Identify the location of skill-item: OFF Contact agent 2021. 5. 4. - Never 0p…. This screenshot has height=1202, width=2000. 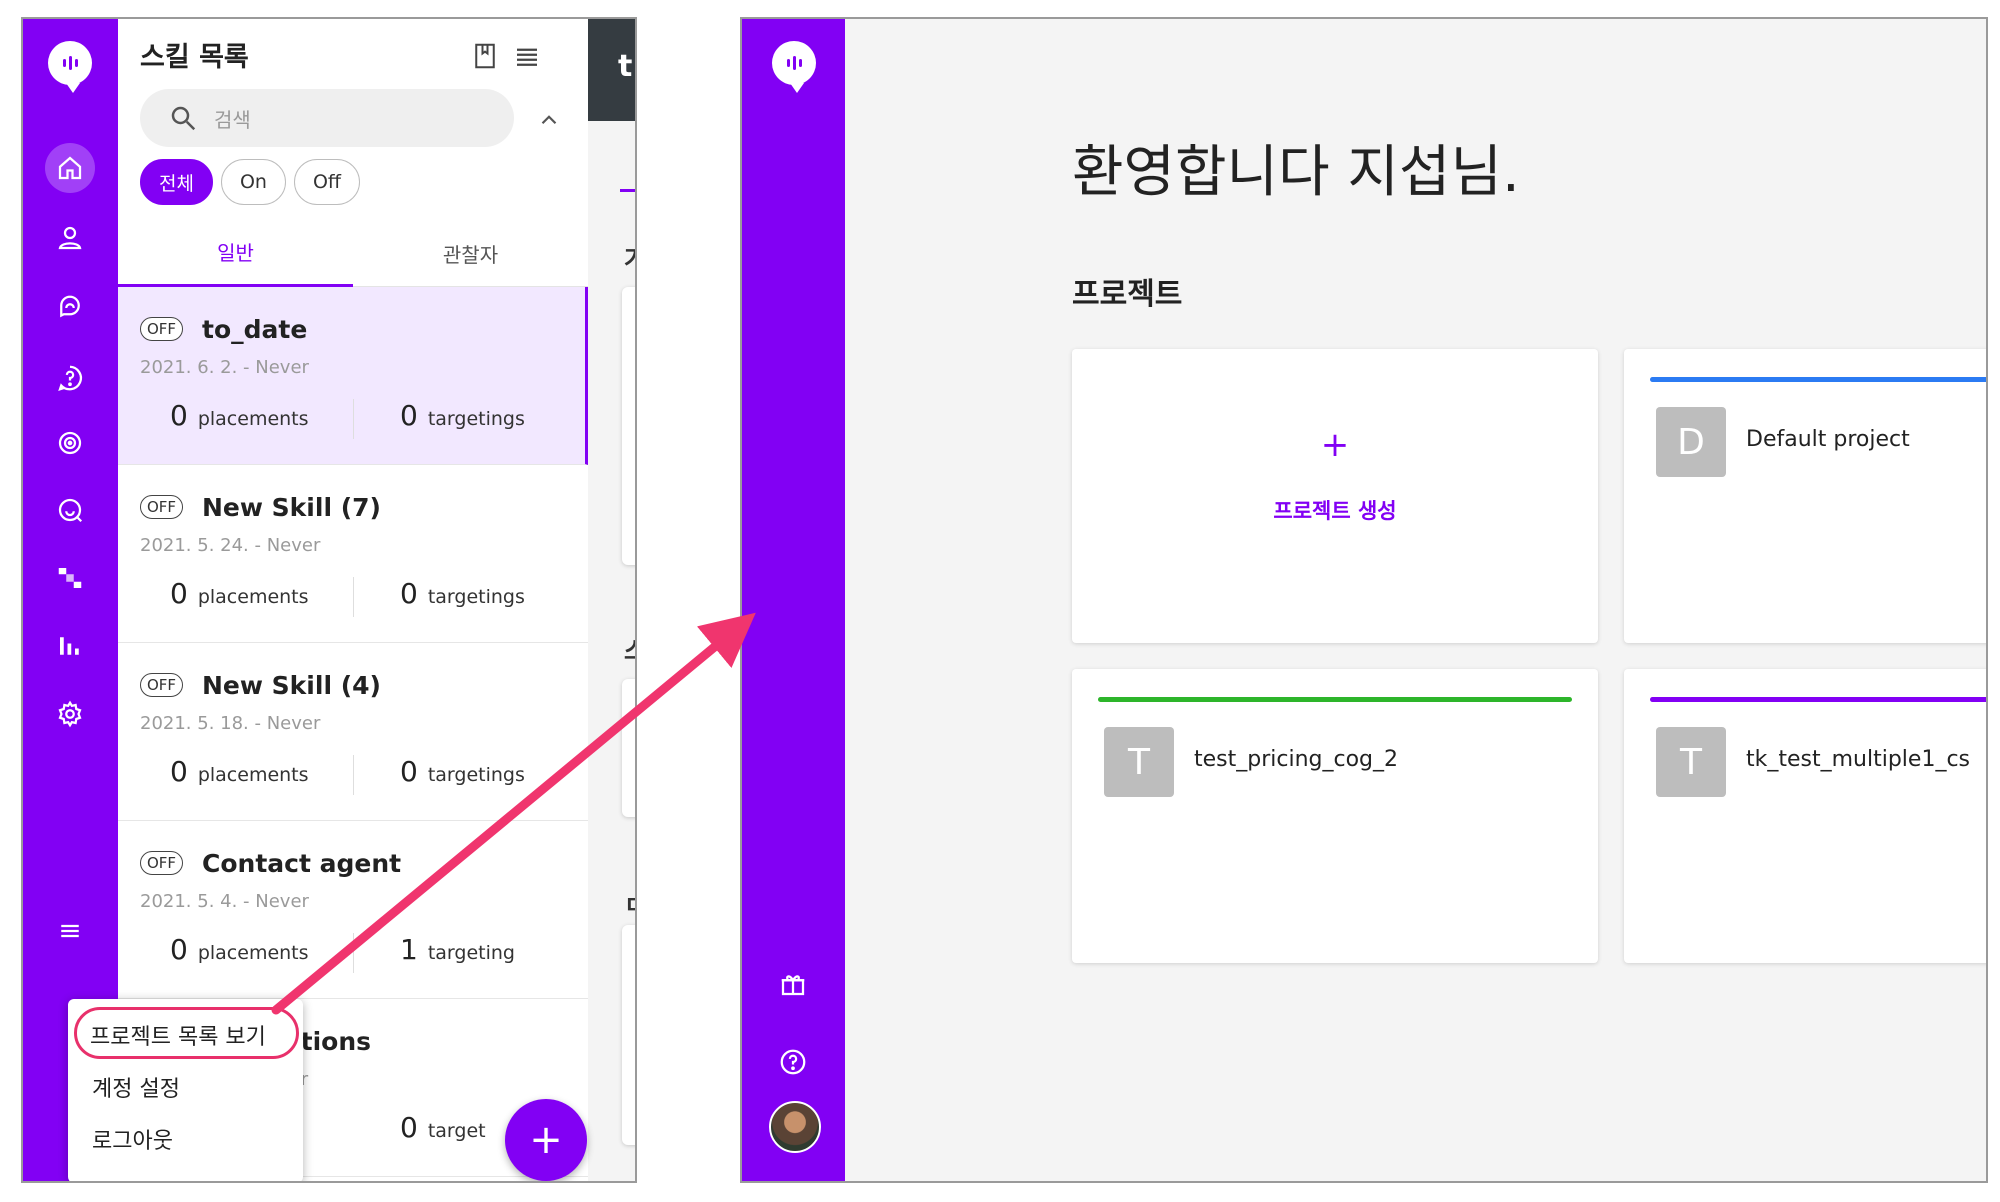
(353, 910).